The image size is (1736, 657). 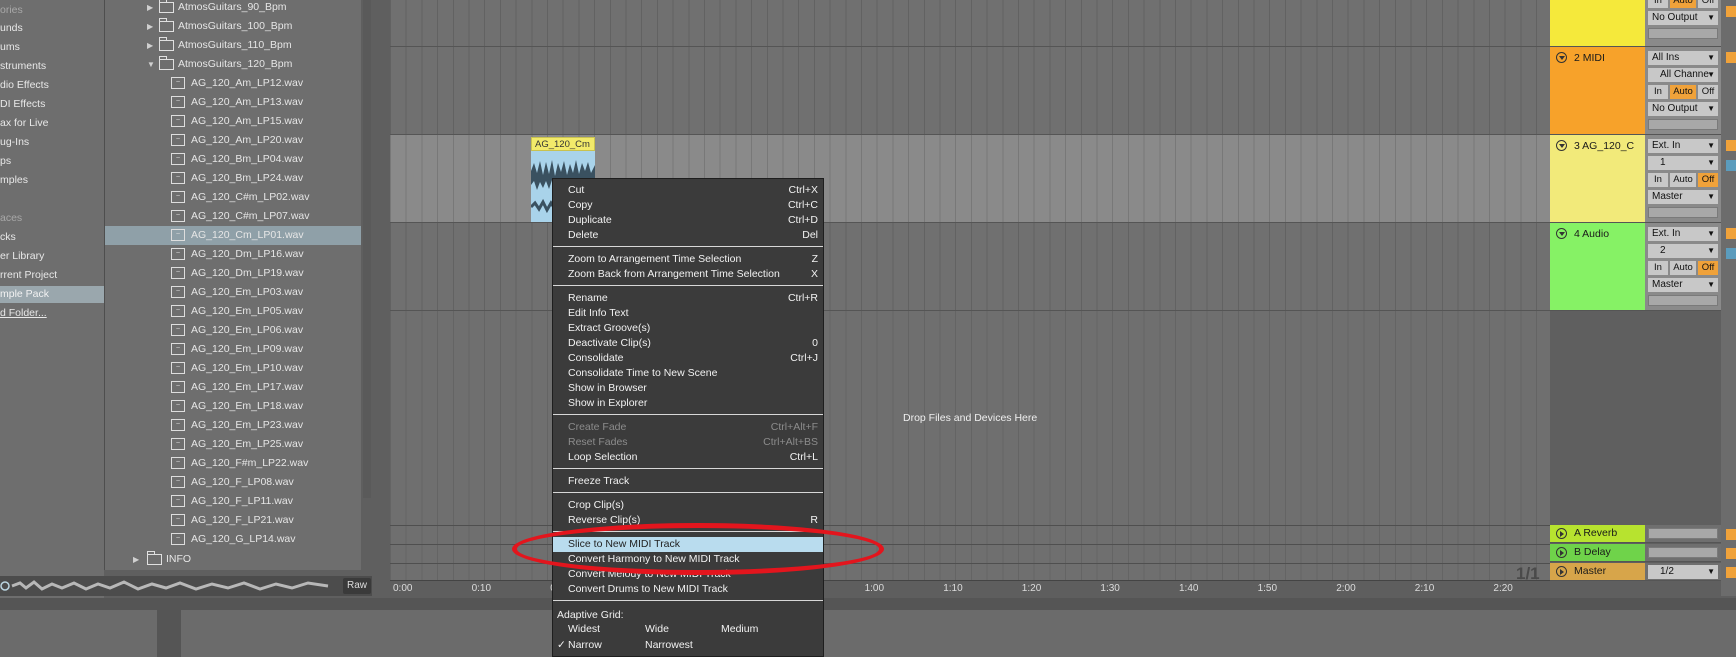 I want to click on audio-clip-title: AG_120_Cm, so click(x=563, y=144).